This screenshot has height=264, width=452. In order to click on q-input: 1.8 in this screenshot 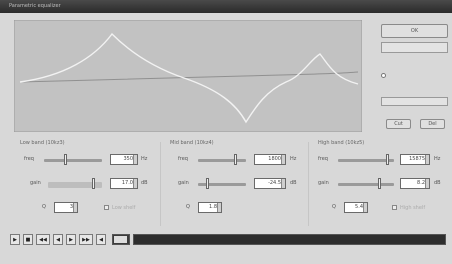, I will do `click(210, 207)`.